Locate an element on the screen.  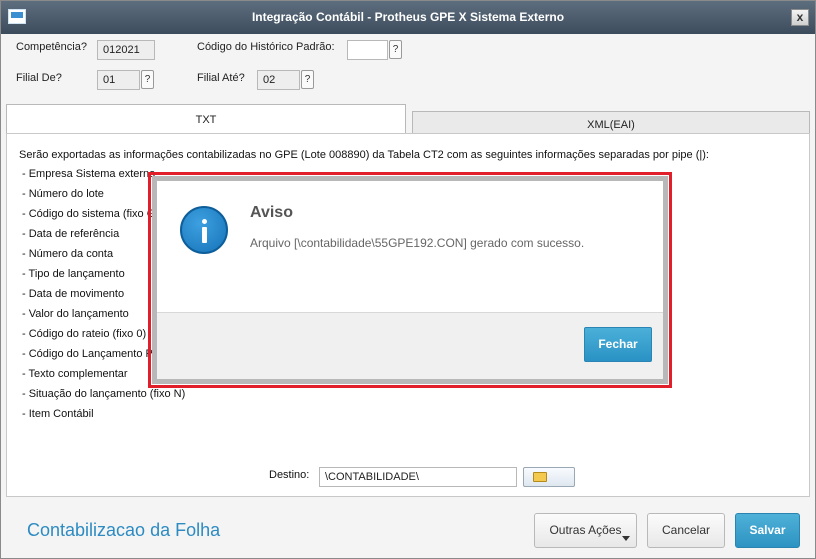
tab-txt: TXT is located at coordinates (206, 119).